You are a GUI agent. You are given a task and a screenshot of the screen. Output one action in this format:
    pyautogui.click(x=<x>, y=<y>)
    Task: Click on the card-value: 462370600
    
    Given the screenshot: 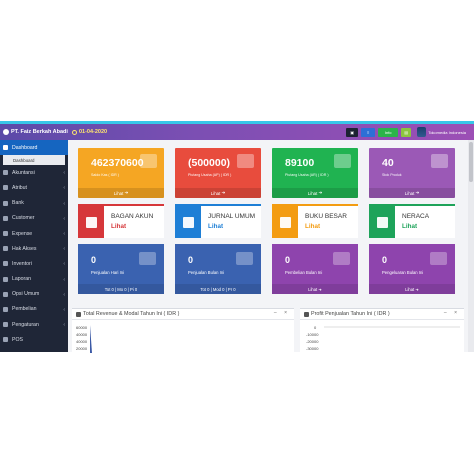 What is the action you would take?
    pyautogui.click(x=117, y=163)
    